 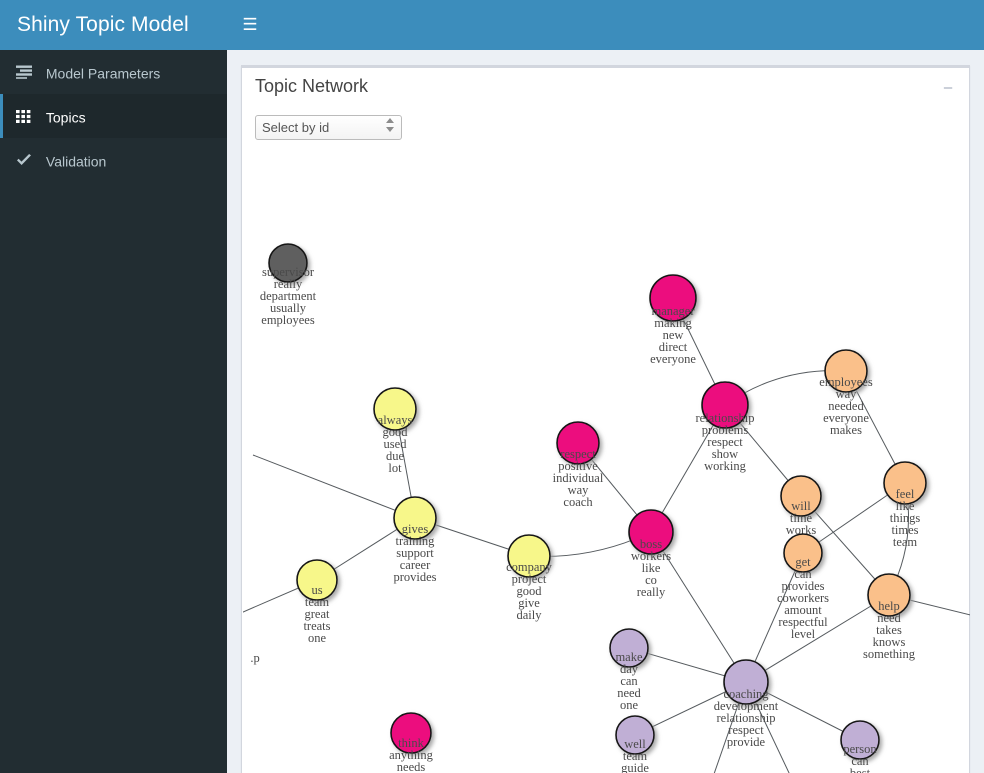 What do you see at coordinates (113, 25) in the screenshot?
I see `app-brand-title: Shiny Topic Model` at bounding box center [113, 25].